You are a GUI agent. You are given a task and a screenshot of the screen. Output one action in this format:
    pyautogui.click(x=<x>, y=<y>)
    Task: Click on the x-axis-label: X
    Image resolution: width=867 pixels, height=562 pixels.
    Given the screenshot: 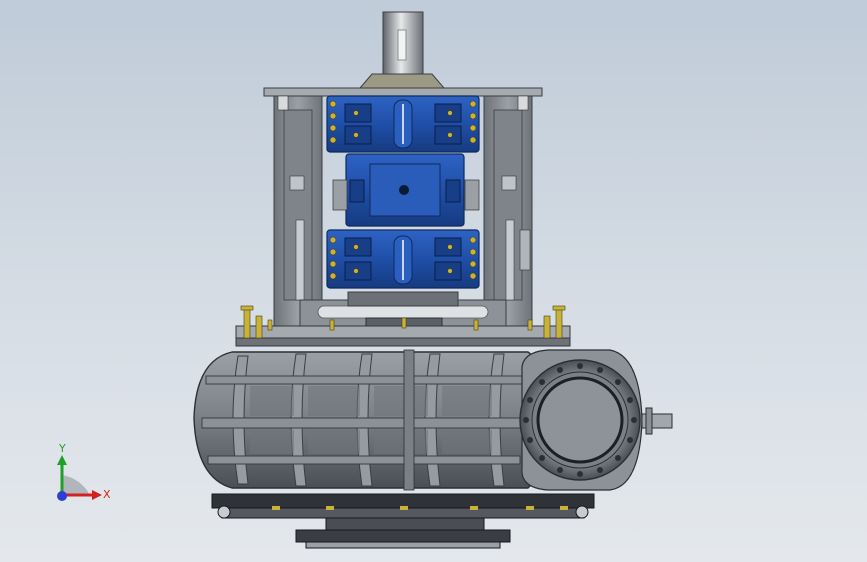 What is the action you would take?
    pyautogui.click(x=107, y=494)
    